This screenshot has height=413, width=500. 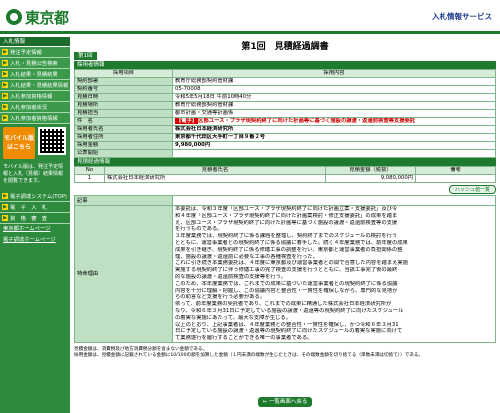 What do you see at coordinates (334, 81) in the screenshot?
I see `row-value: 教育庁総務部契約管財課` at bounding box center [334, 81].